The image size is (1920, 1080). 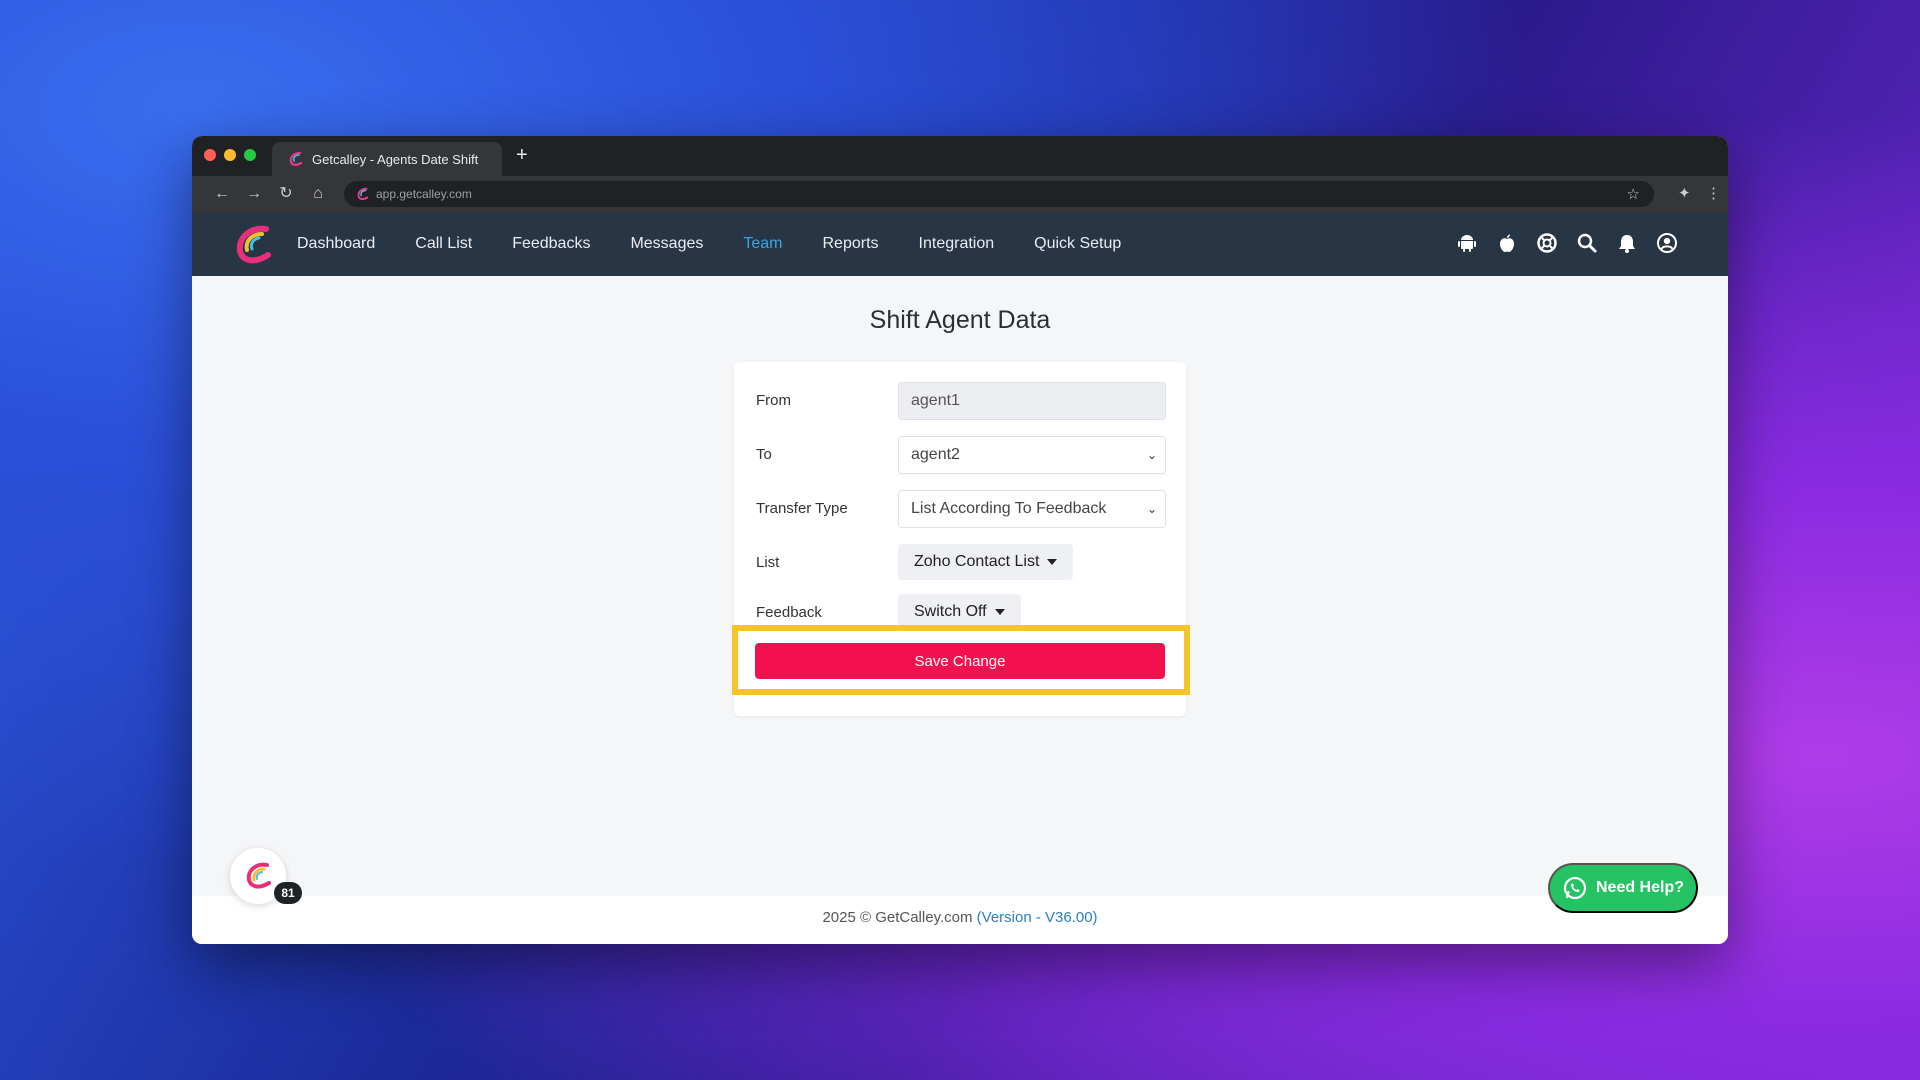 I want to click on forward-icon: →, so click(x=254, y=194).